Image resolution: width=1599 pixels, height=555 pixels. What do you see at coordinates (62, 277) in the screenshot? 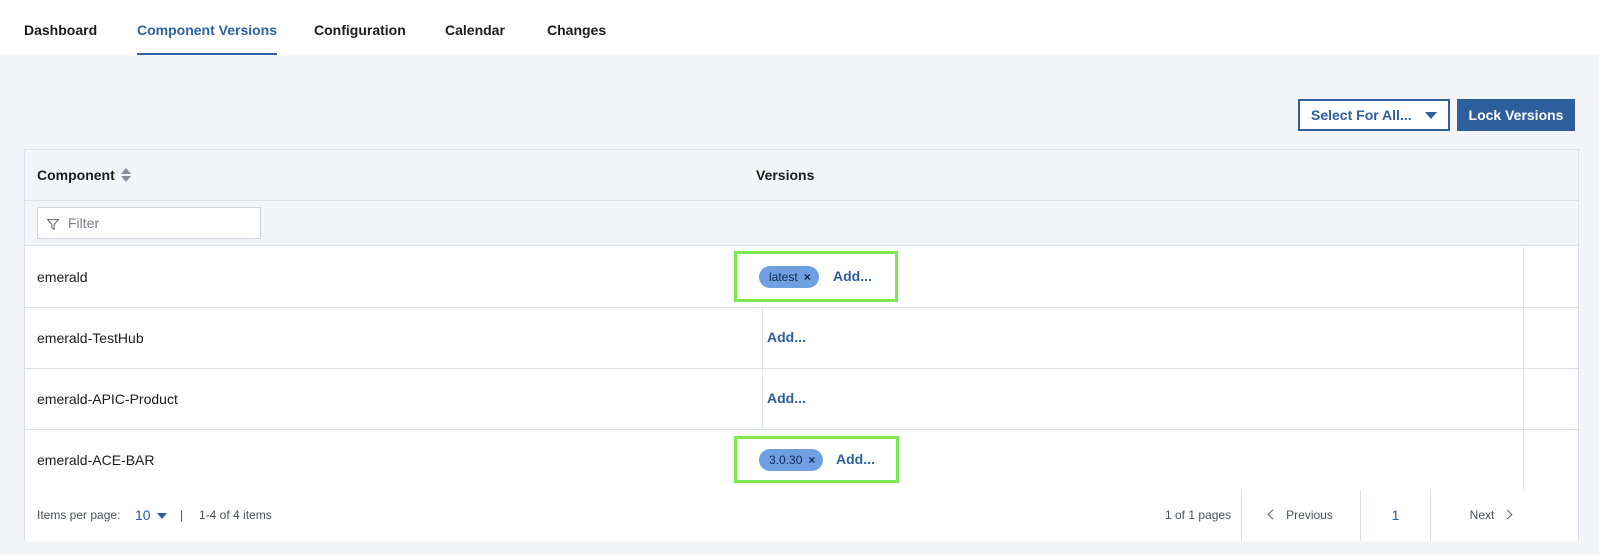
I see `component-name: emerald` at bounding box center [62, 277].